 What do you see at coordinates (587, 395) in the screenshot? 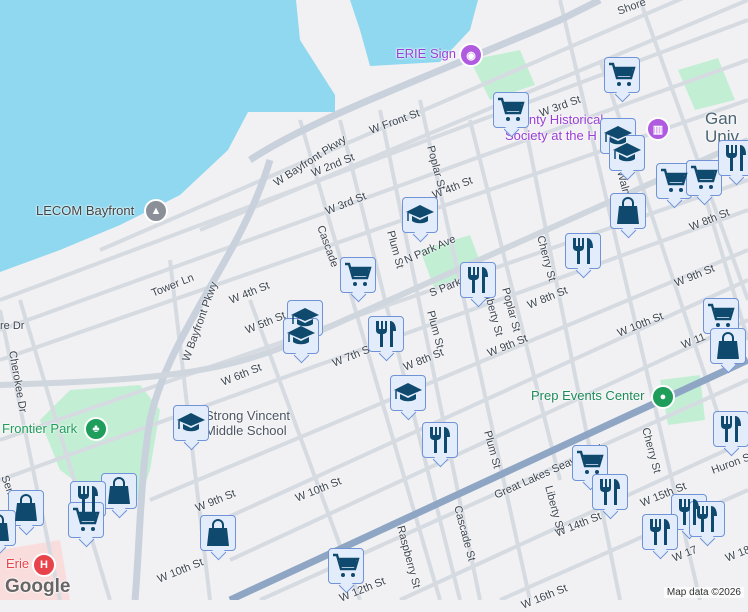
I see `prep-events-center-label: Prep Events Center` at bounding box center [587, 395].